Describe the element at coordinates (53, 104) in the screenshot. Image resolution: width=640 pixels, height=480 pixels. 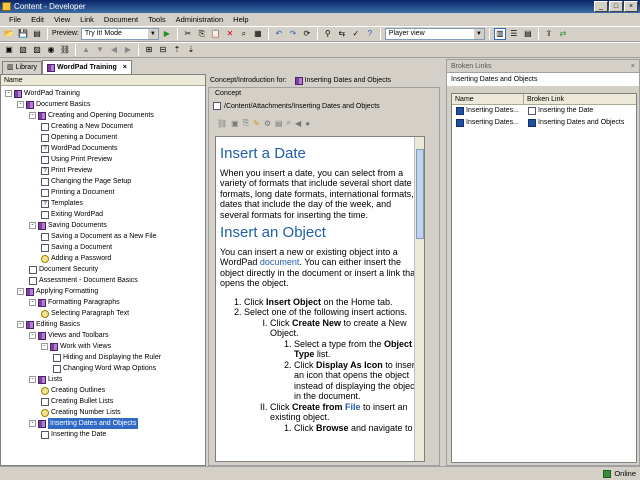
I see `tree-node: - Document Basics` at that location.